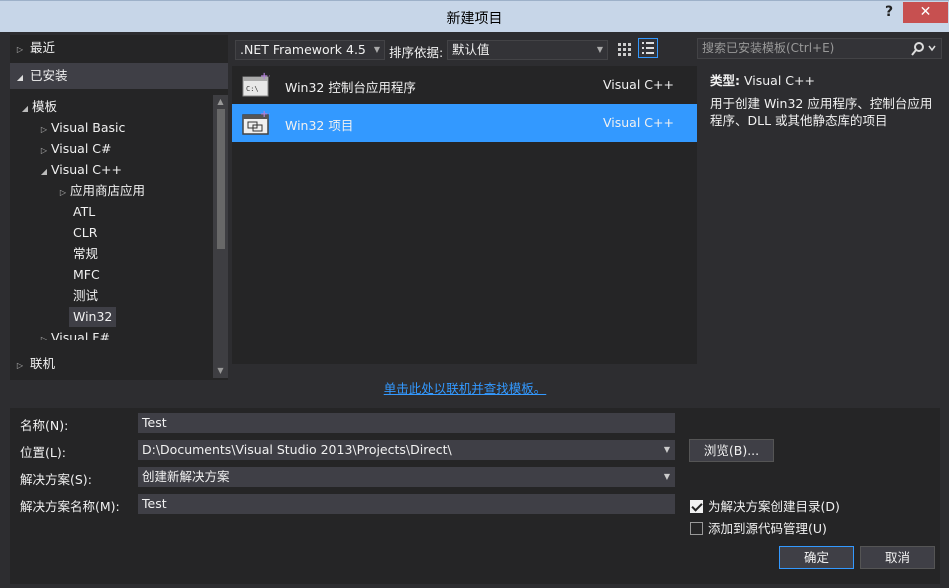 Image resolution: width=949 pixels, height=588 pixels. I want to click on location-label: 位置(L):, so click(43, 452).